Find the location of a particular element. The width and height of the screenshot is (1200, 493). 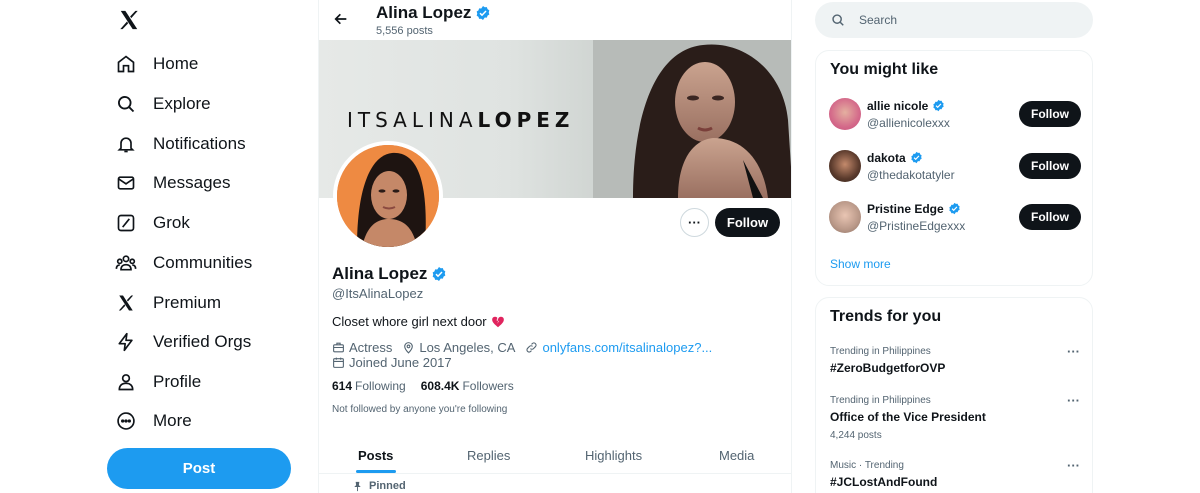

nav-item-verified-orgs: Verified Orgs is located at coordinates (183, 342).